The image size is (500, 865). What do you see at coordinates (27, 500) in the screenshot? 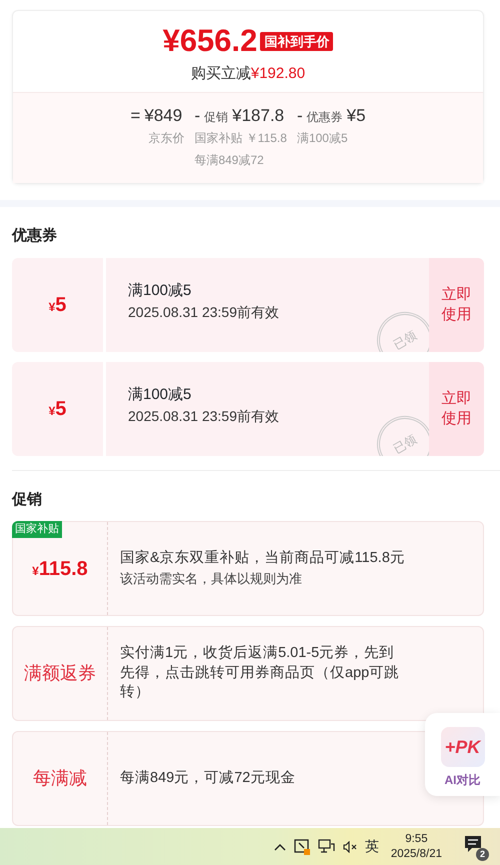
I see `section-title: 促销` at bounding box center [27, 500].